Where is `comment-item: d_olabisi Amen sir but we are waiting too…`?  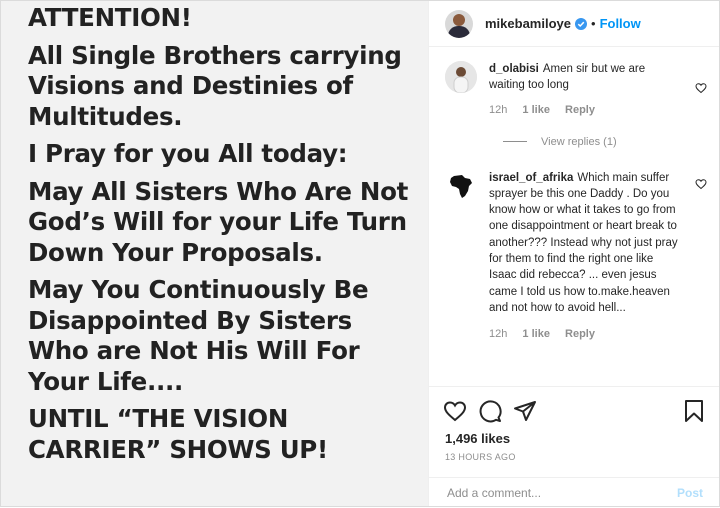 comment-item: d_olabisi Amen sir but we are waiting too… is located at coordinates (574, 104).